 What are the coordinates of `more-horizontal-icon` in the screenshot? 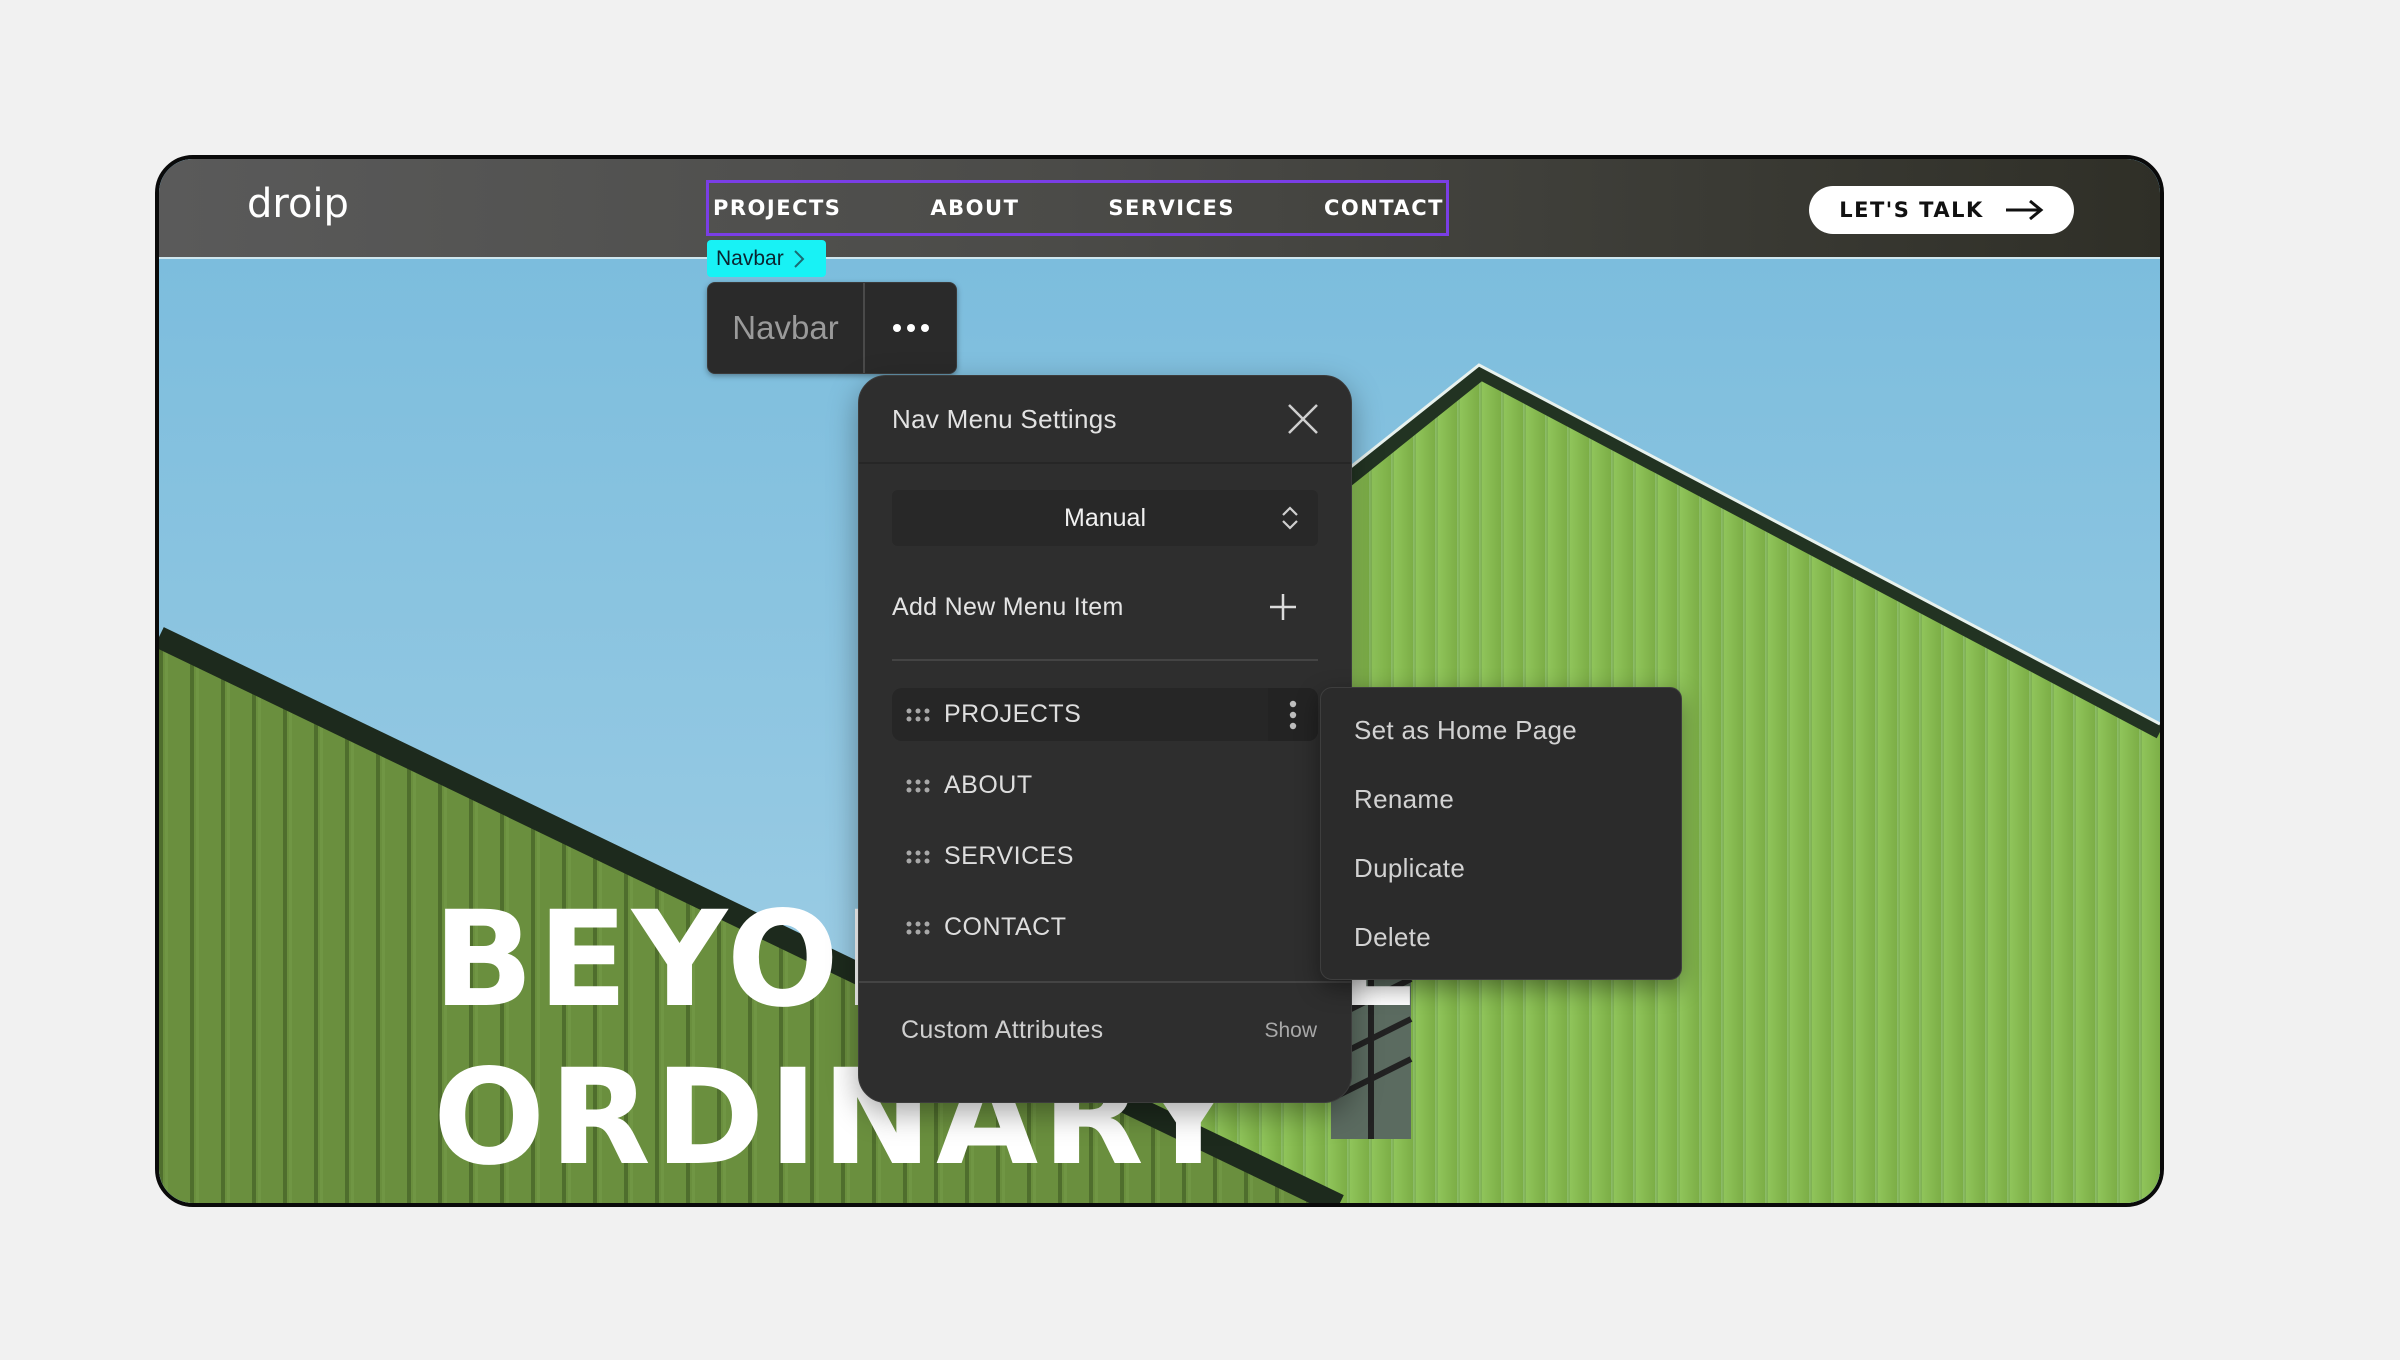 It's located at (910, 328).